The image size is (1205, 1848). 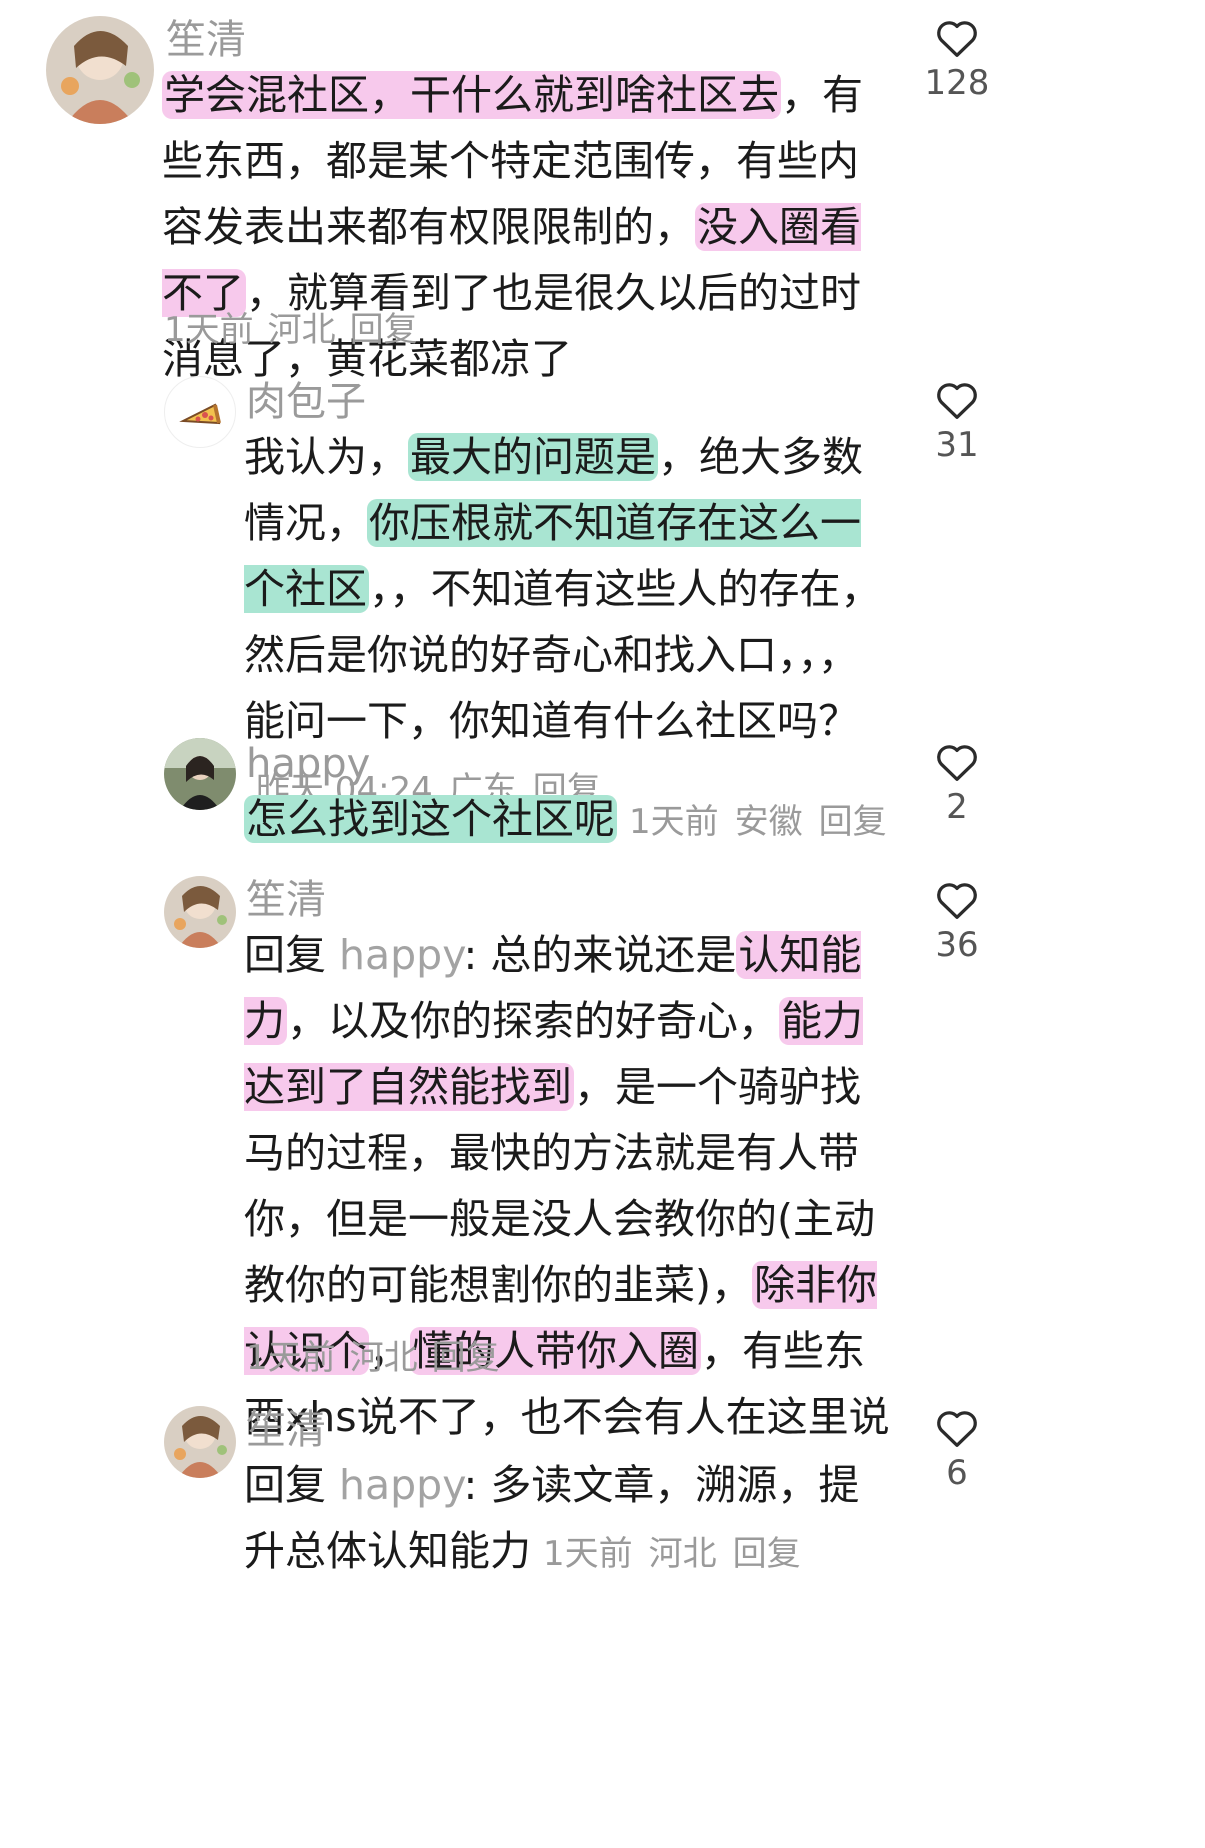 I want to click on pizza-icon, so click(x=200, y=414).